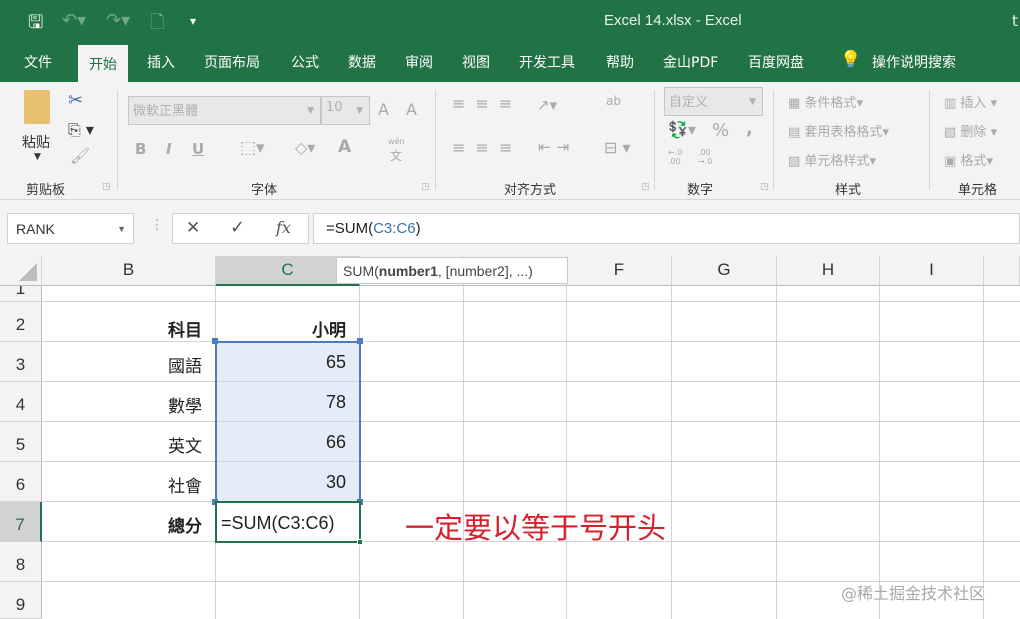 This screenshot has width=1020, height=619. I want to click on bold-button: B, so click(140, 149).